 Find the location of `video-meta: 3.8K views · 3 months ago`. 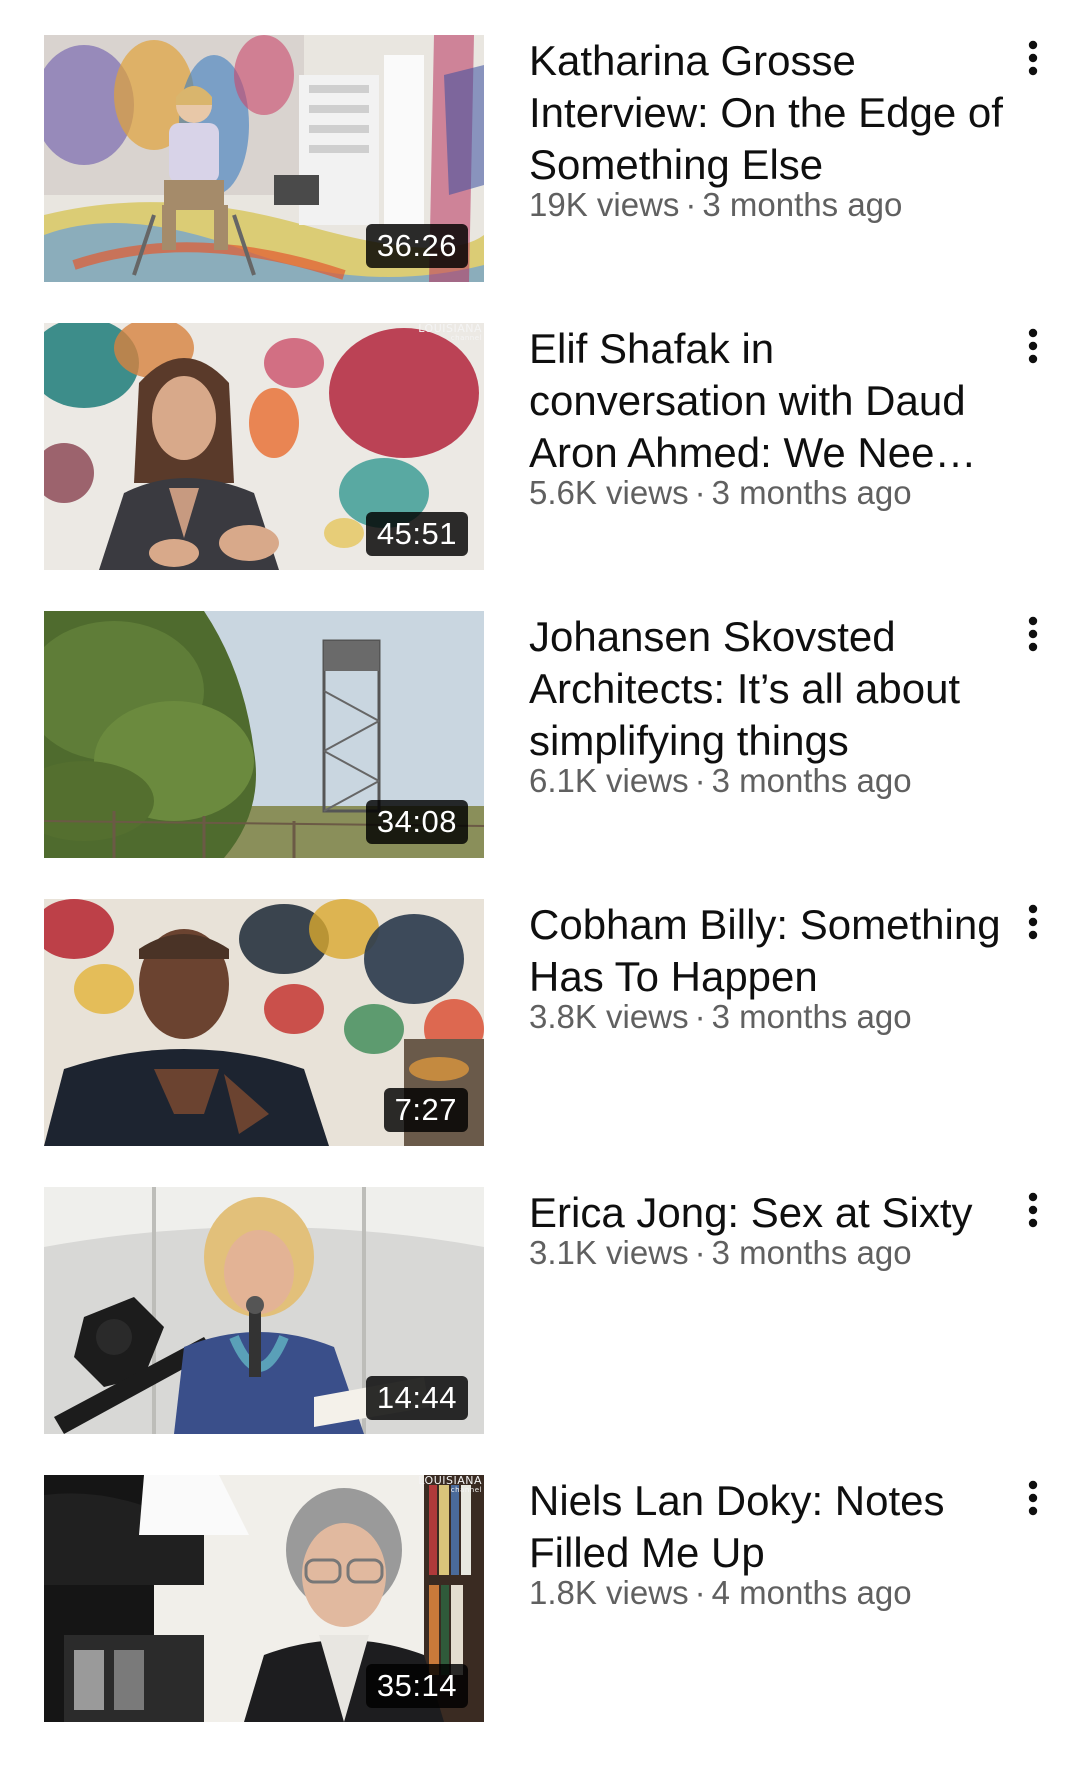

video-meta: 3.8K views · 3 months ago is located at coordinates (769, 1017).